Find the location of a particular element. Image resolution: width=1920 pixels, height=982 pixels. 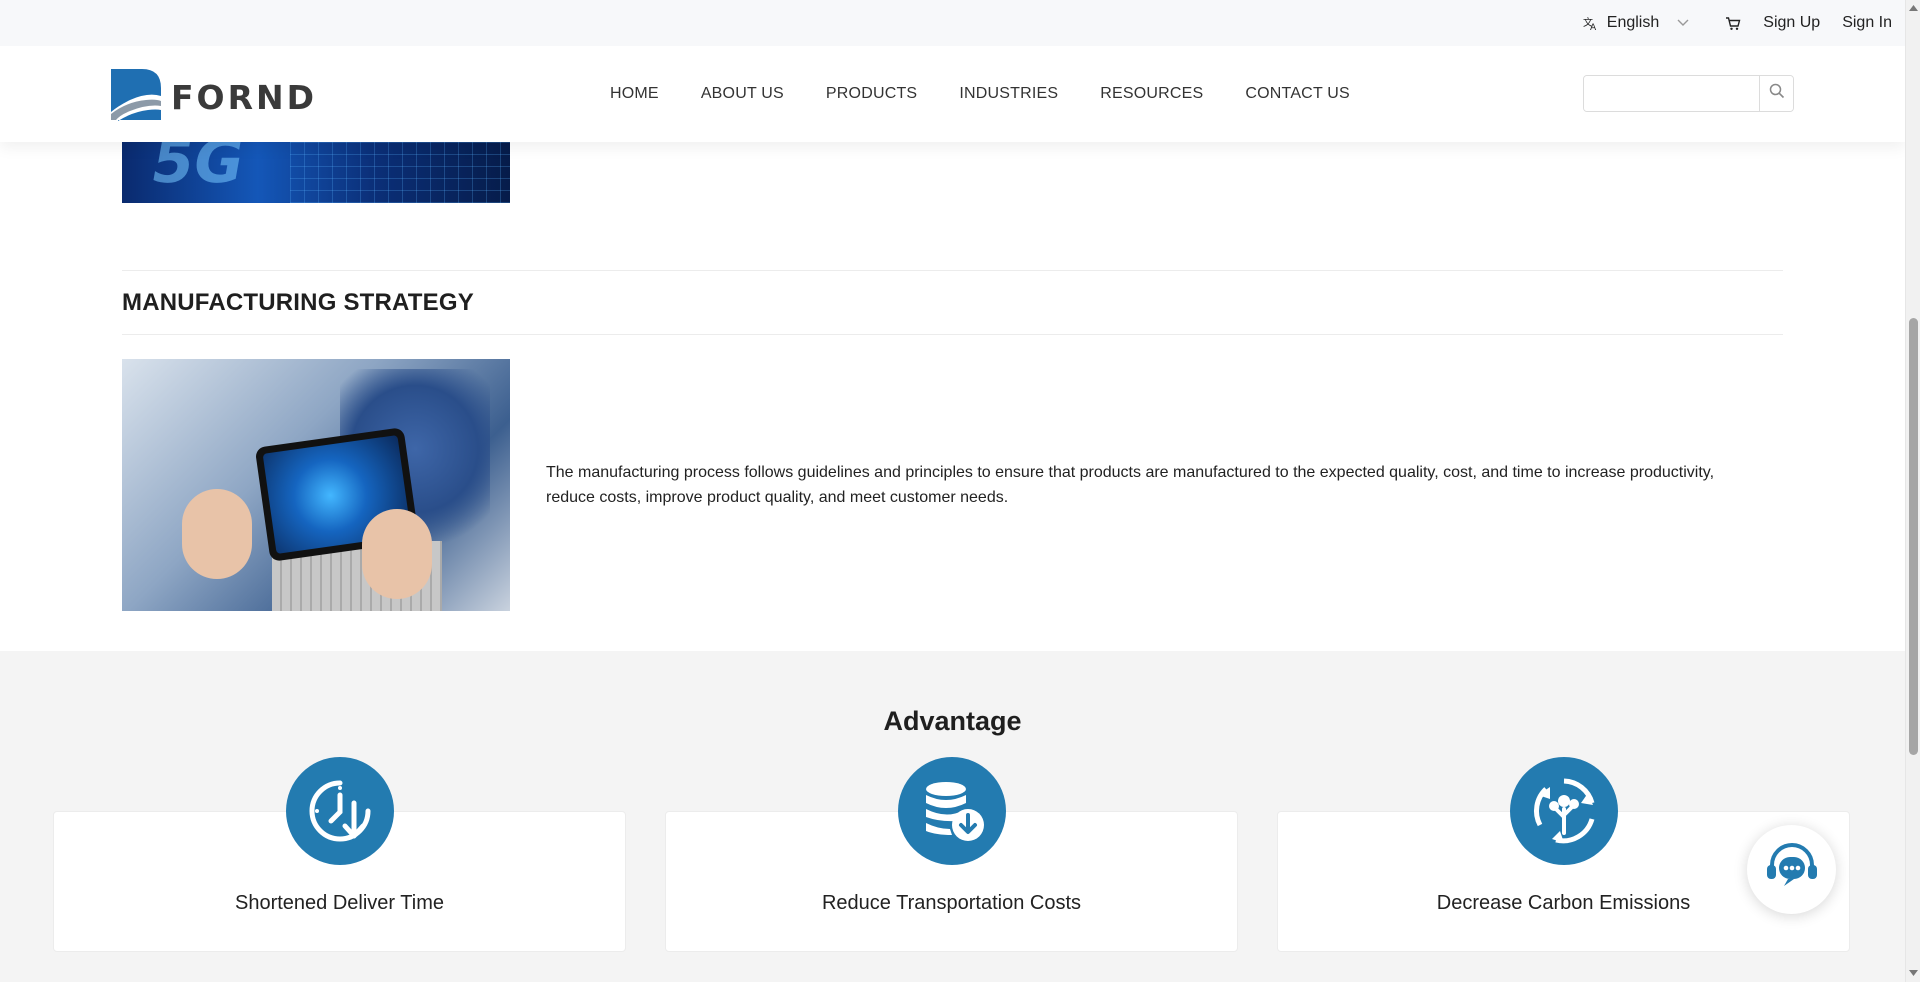

cart-icon is located at coordinates (1733, 23).